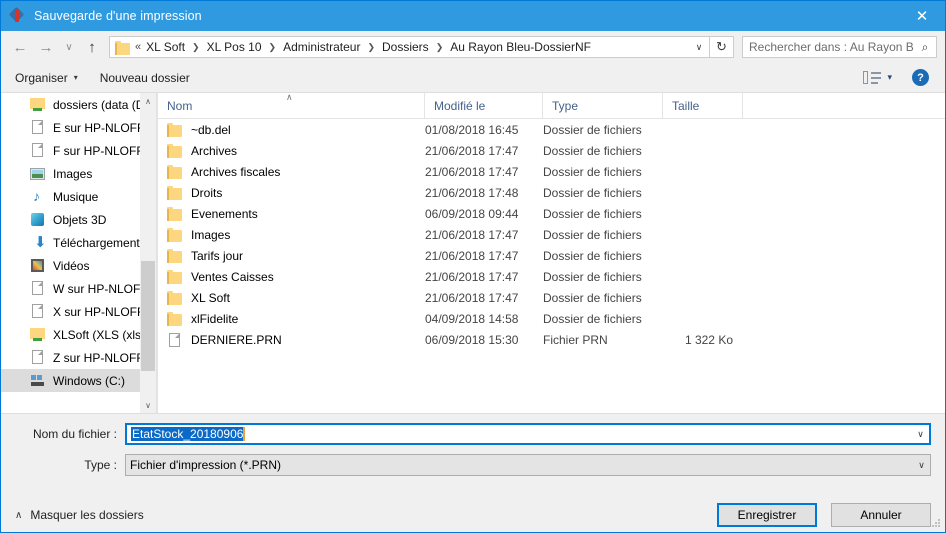 The height and width of the screenshot is (533, 946). What do you see at coordinates (70, 334) in the screenshot?
I see `sidebar-item-10: XLSoft (XLS (xls)` at bounding box center [70, 334].